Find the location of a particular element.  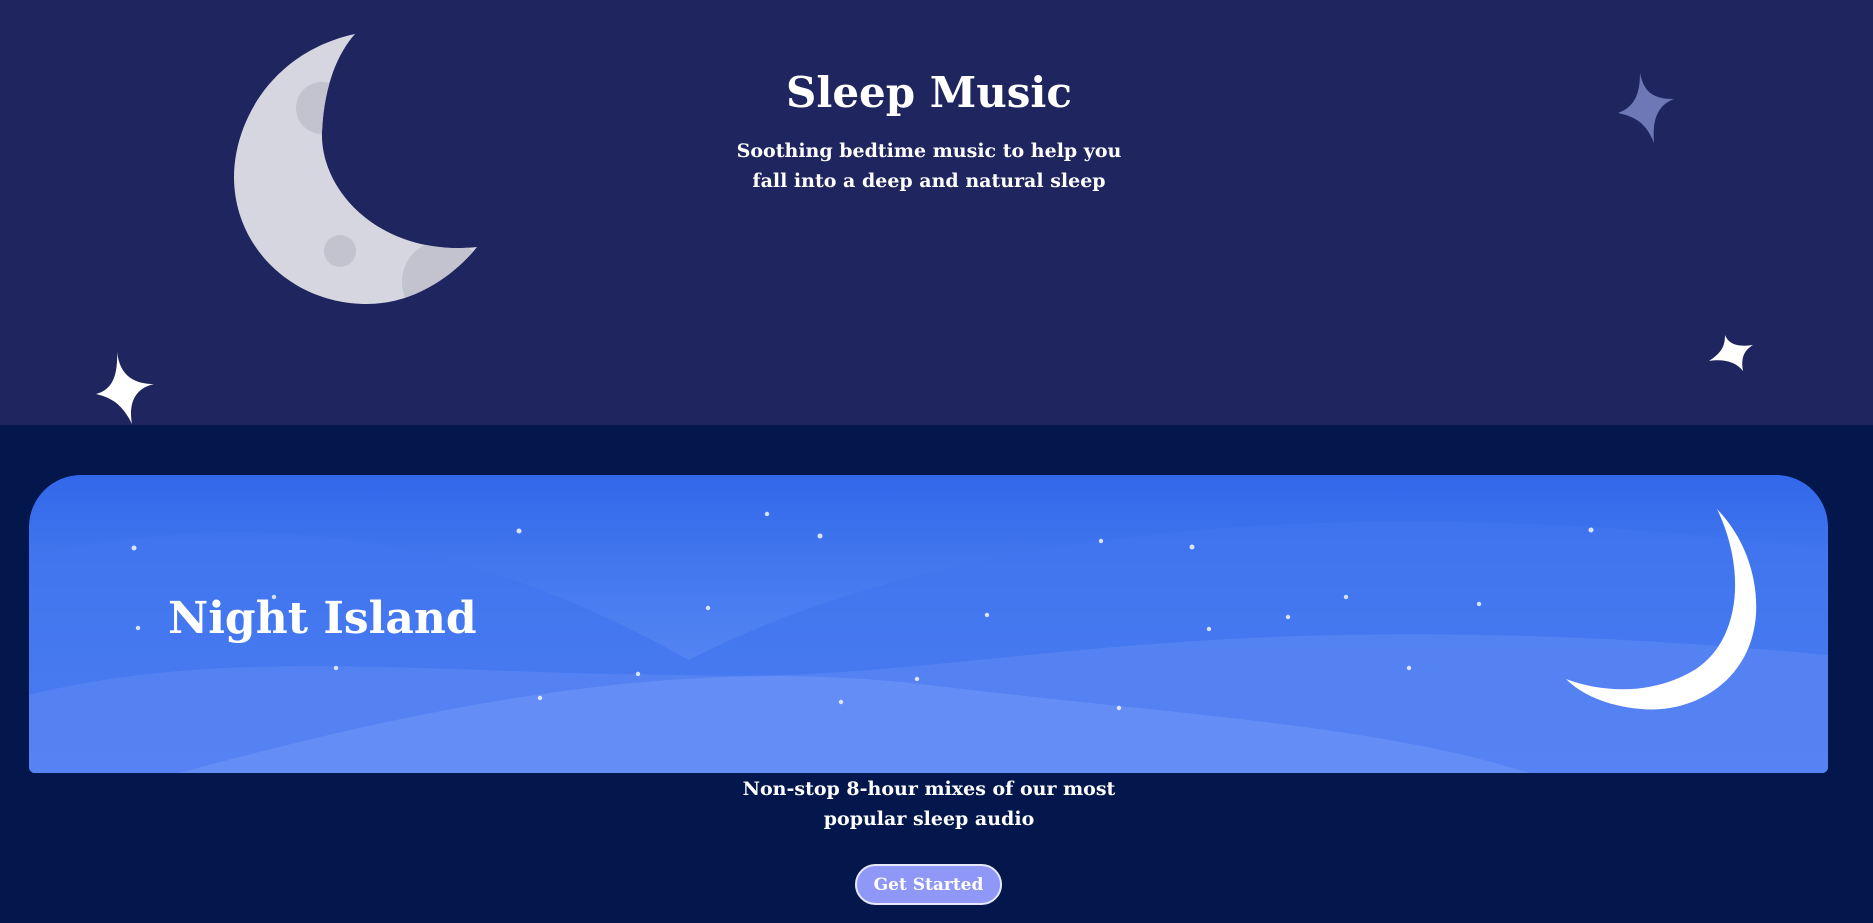

page-title: Sleep Music is located at coordinates (929, 92).